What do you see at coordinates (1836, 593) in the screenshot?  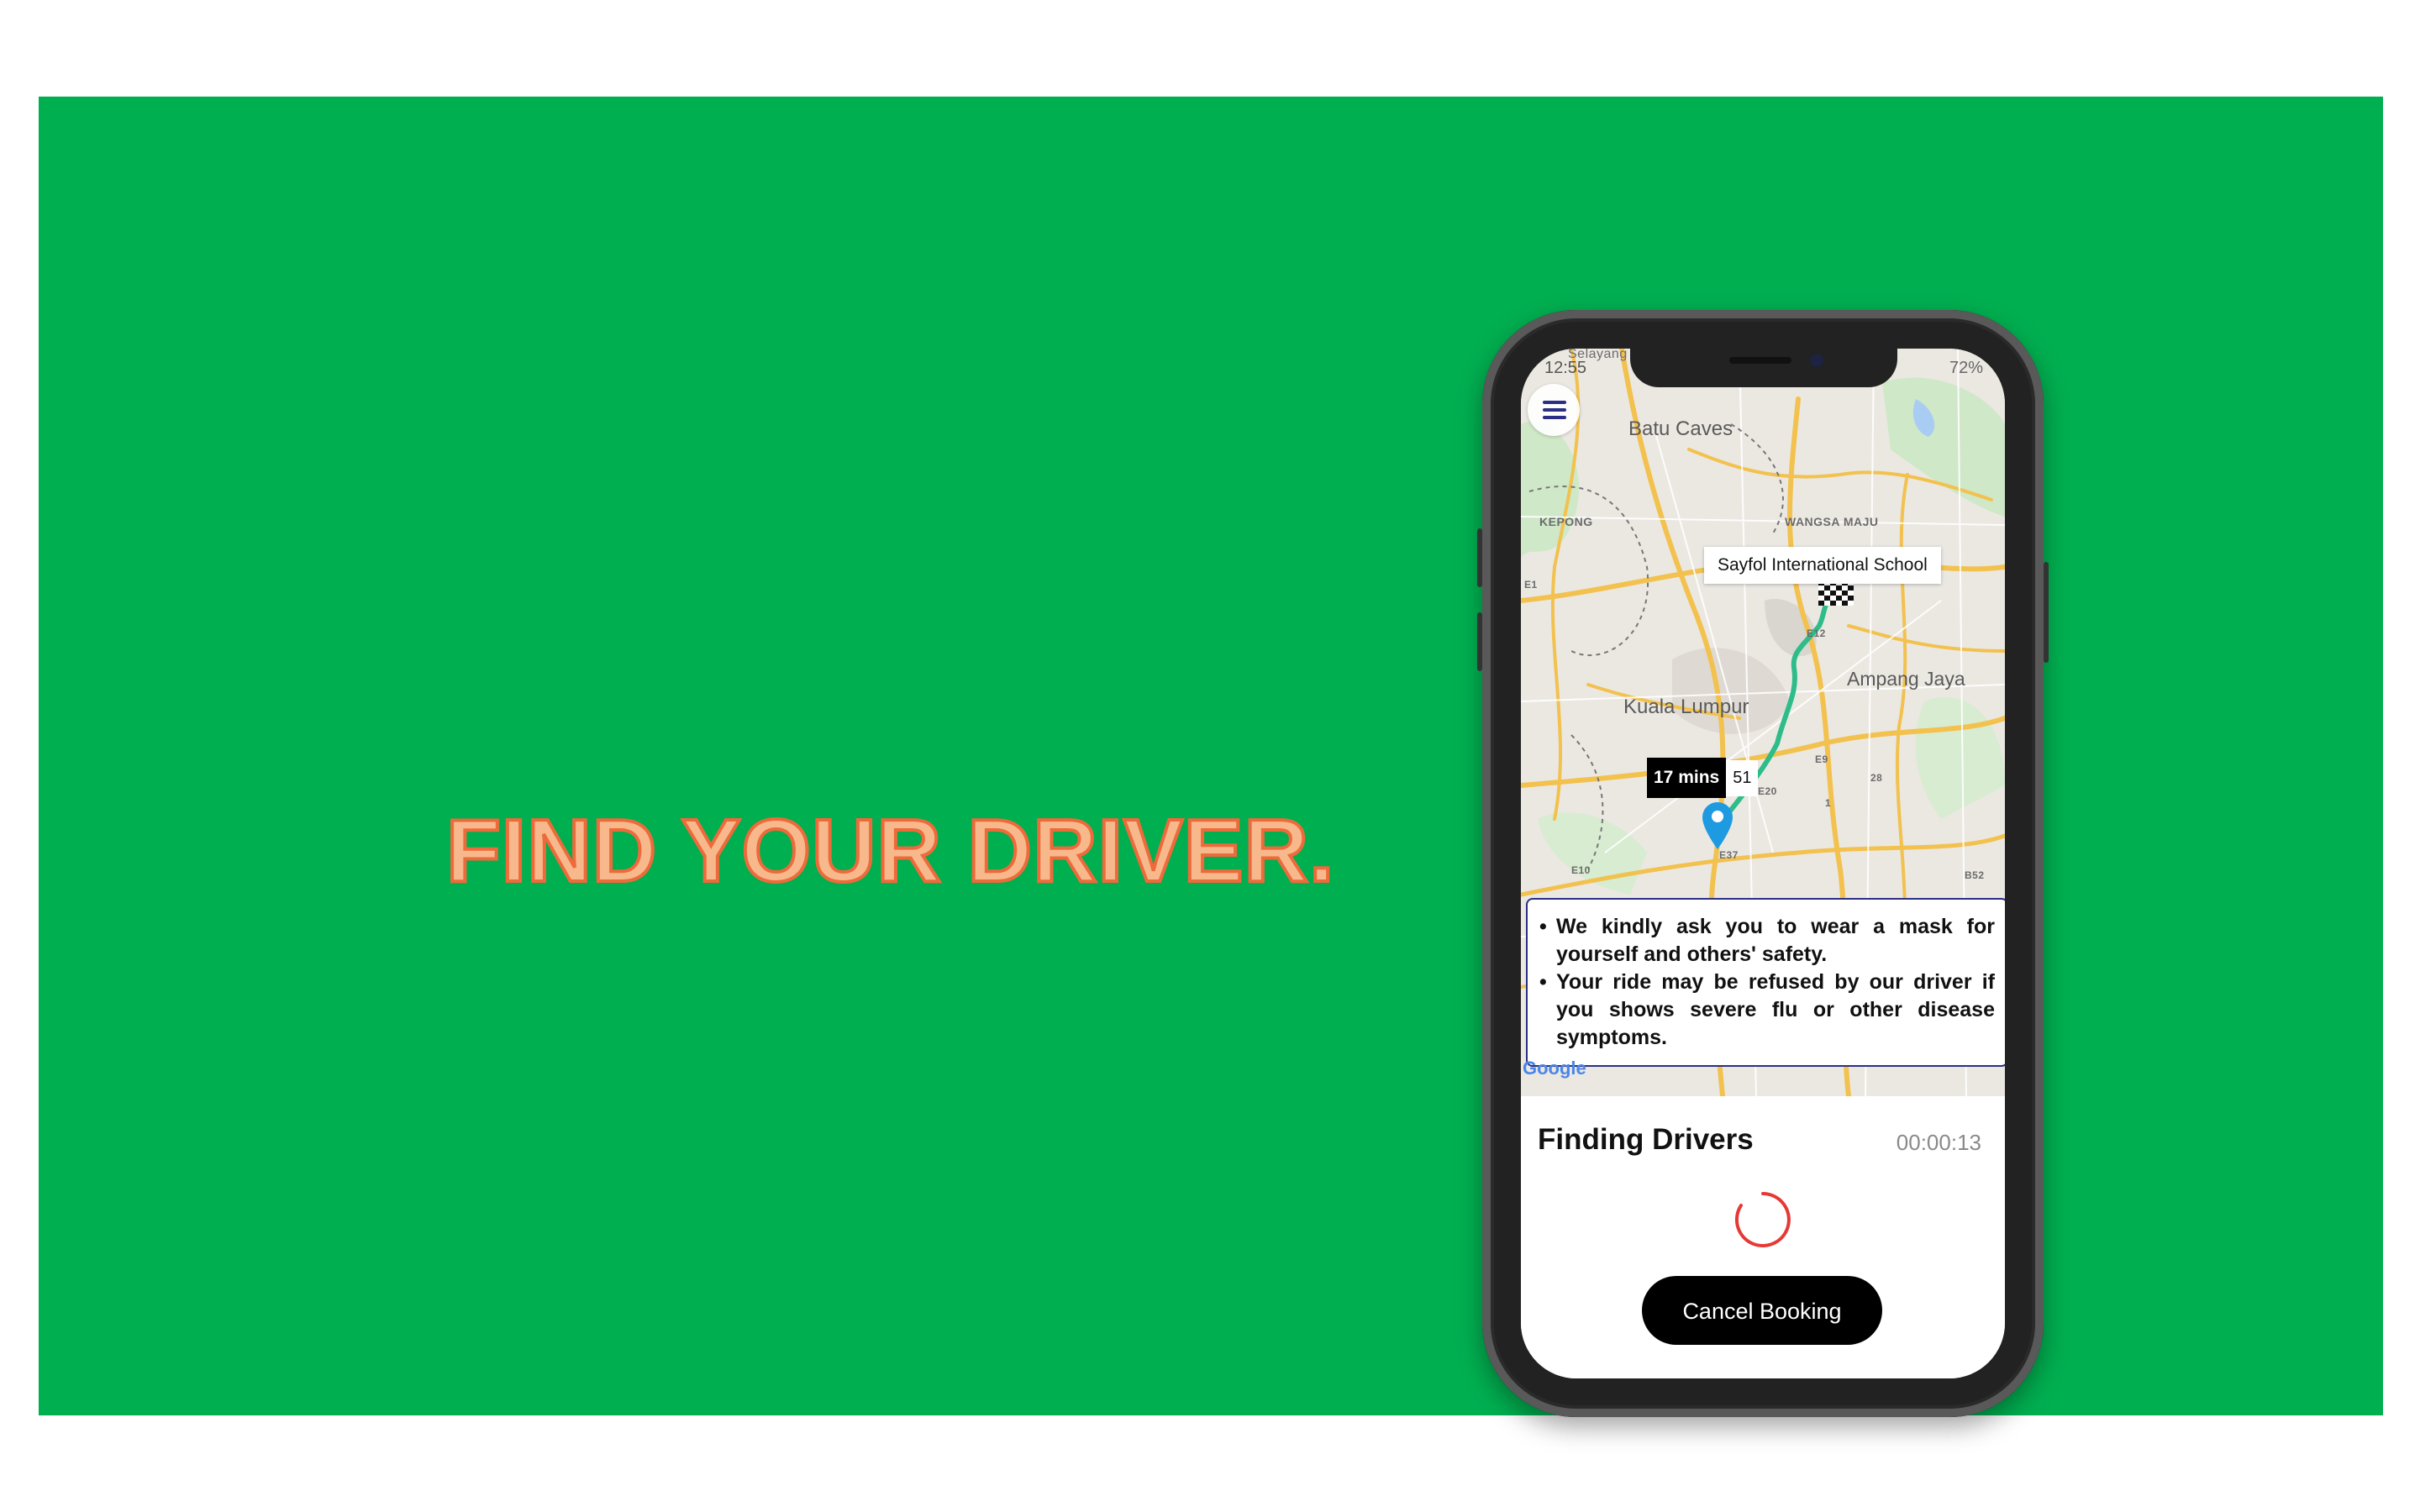 I see `checkered-flag-icon` at bounding box center [1836, 593].